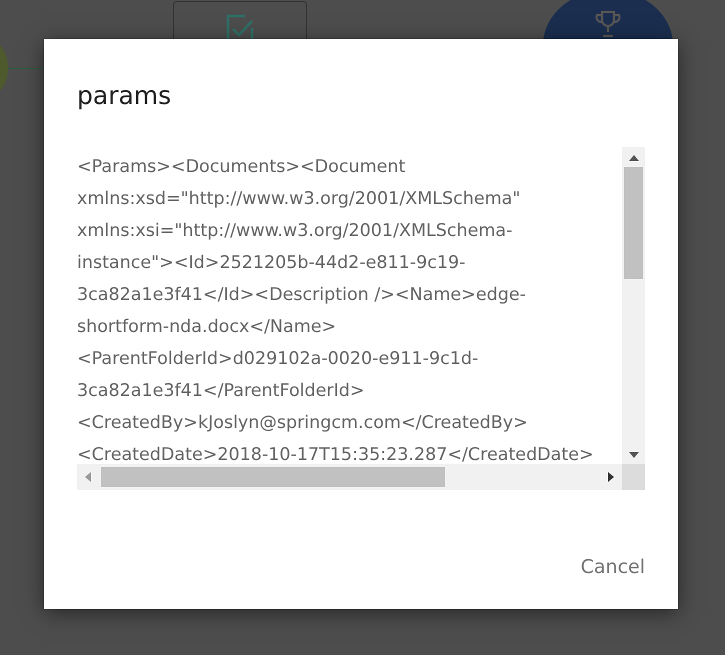  Describe the element at coordinates (633, 477) in the screenshot. I see `scrollbar-corner` at that location.